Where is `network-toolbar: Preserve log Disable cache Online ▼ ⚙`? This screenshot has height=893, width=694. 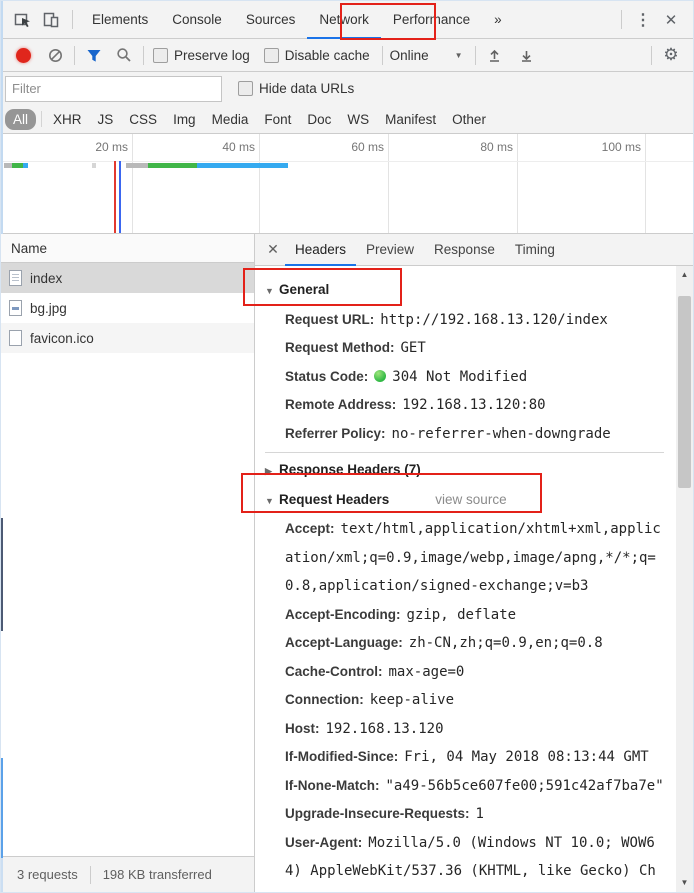
network-toolbar: Preserve log Disable cache Online ▼ ⚙ is located at coordinates (347, 55).